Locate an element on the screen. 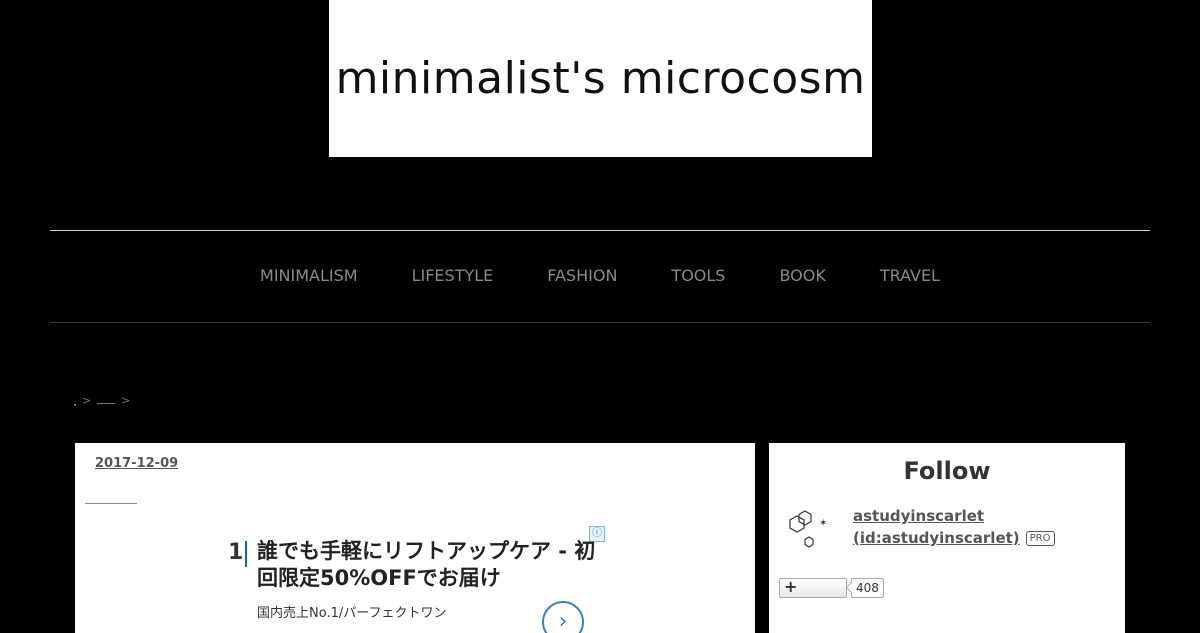 This screenshot has width=1200, height=633. follower-count: 408 is located at coordinates (867, 588).